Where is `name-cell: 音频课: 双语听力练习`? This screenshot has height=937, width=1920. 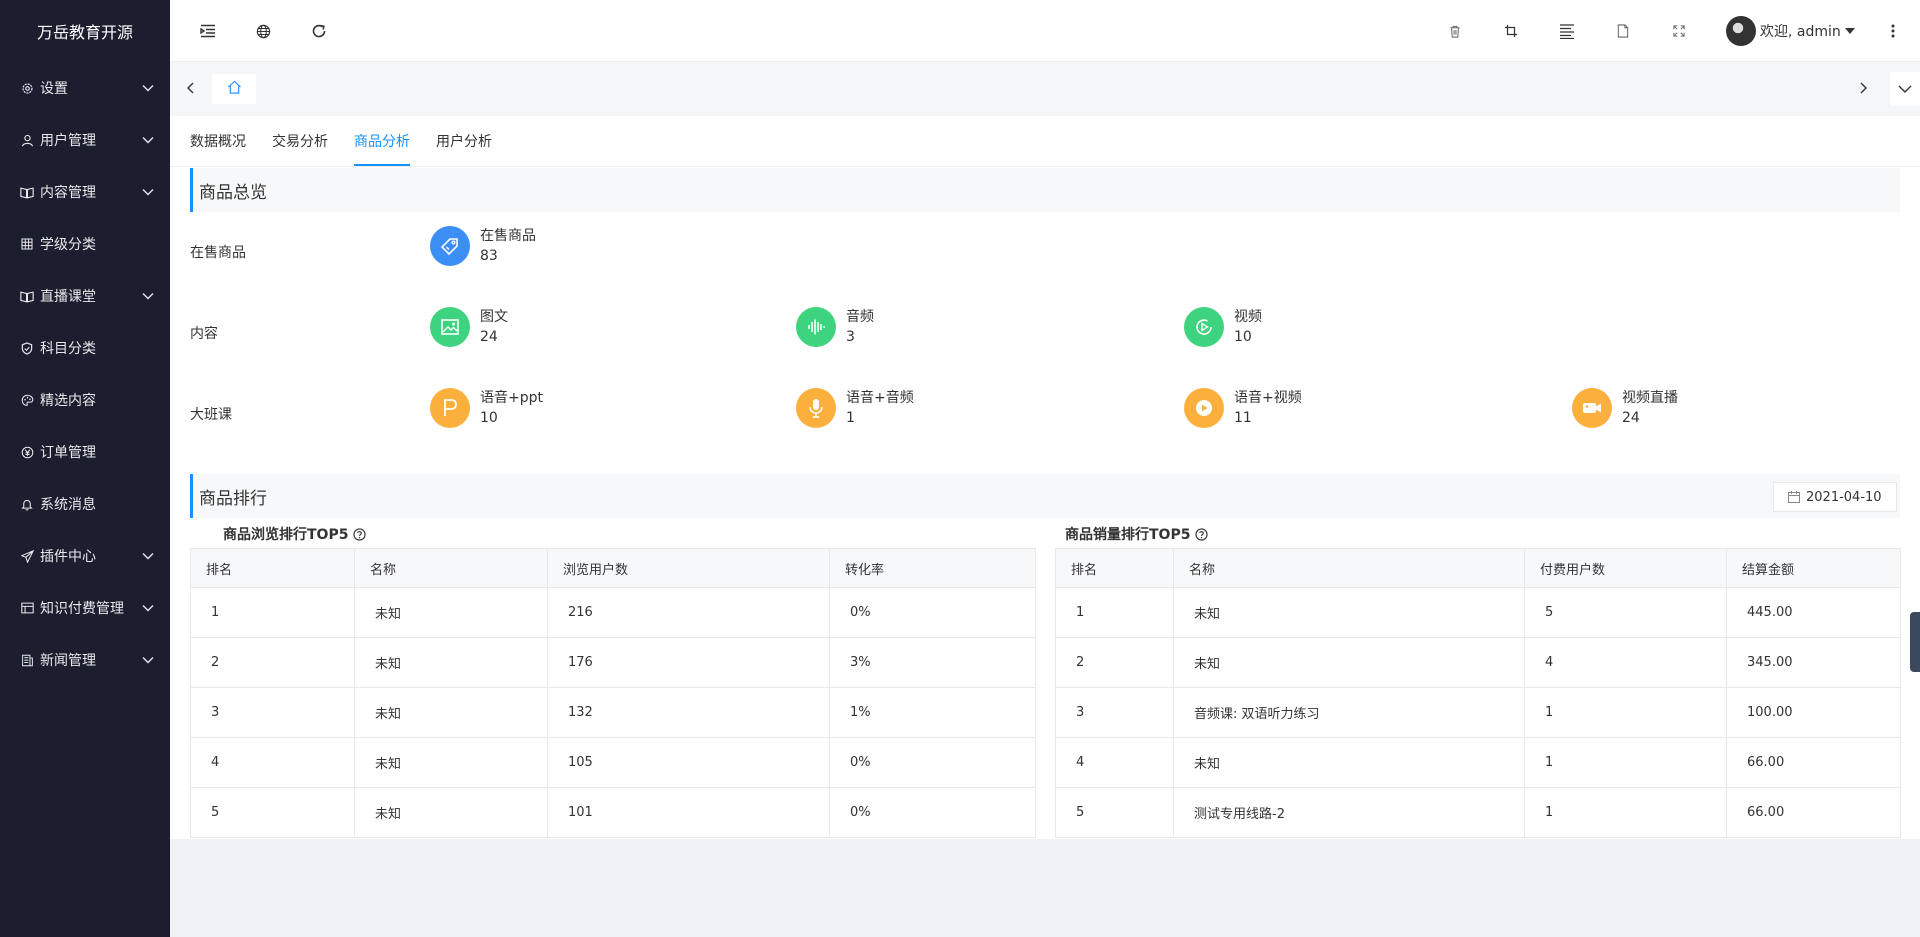
name-cell: 音频课: 双语听力练习 is located at coordinates (1349, 712).